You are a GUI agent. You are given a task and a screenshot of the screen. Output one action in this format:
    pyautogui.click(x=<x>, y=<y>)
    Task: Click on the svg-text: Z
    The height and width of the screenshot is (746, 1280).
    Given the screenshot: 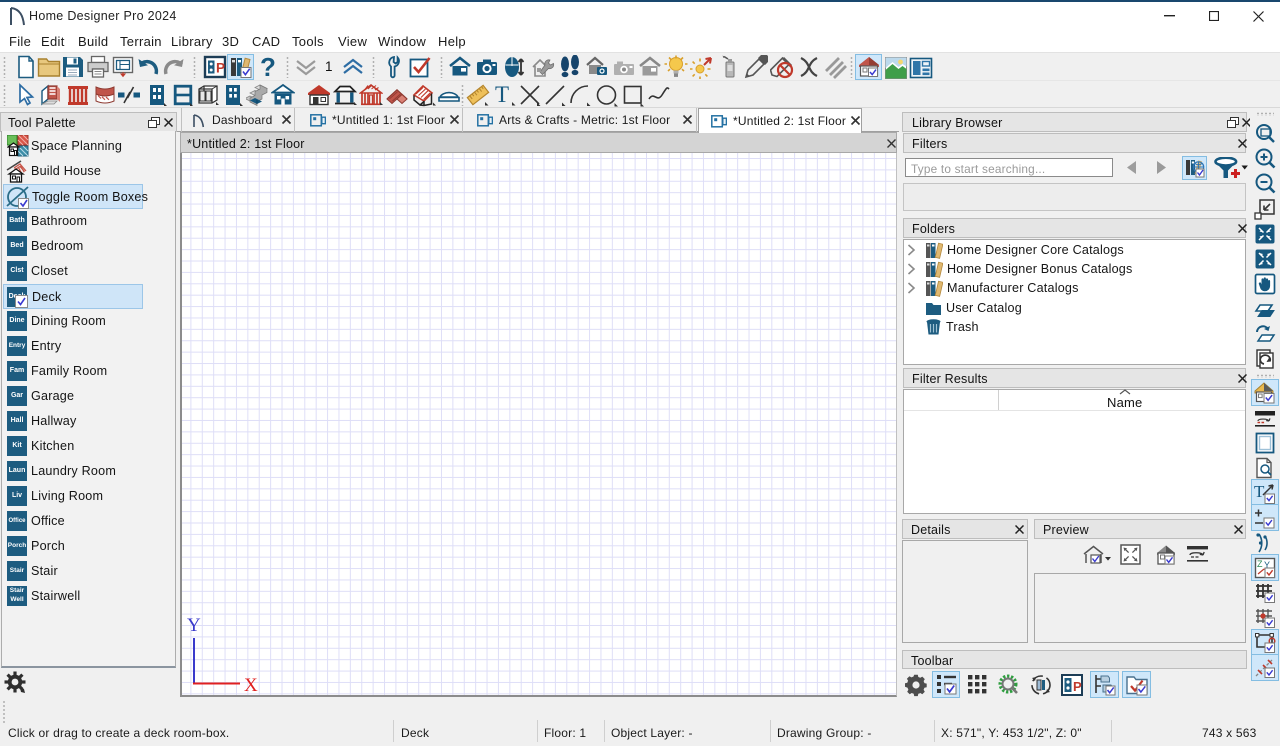 What is the action you would take?
    pyautogui.click(x=1260, y=564)
    